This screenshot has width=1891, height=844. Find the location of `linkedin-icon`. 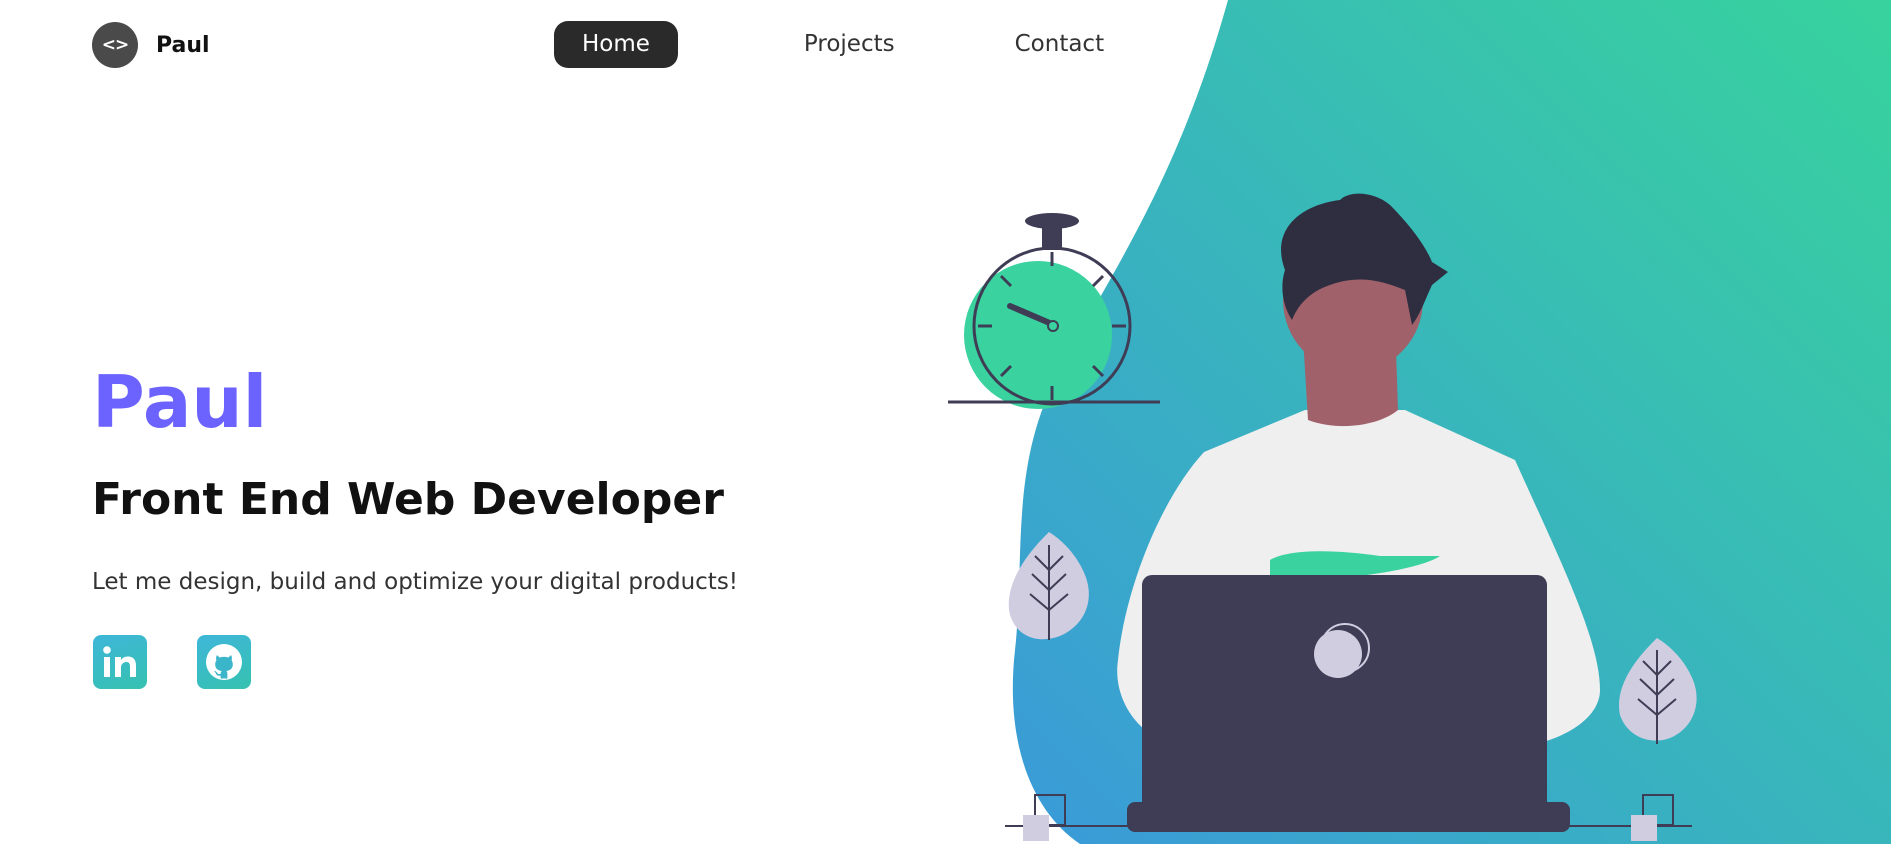

linkedin-icon is located at coordinates (119, 661).